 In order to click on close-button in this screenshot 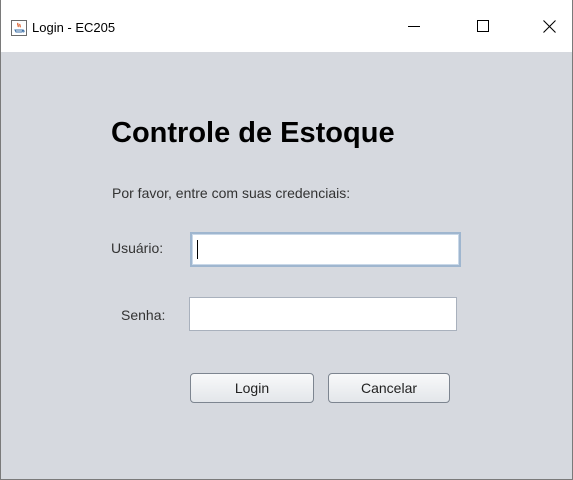, I will do `click(549, 26)`.